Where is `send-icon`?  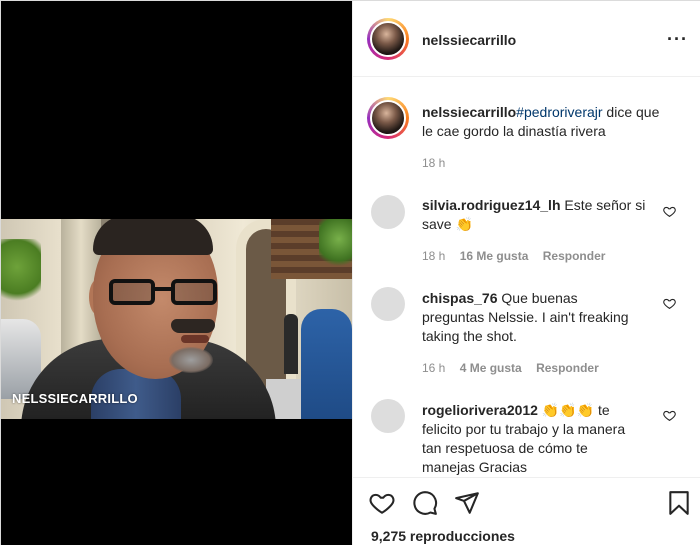 send-icon is located at coordinates (467, 503).